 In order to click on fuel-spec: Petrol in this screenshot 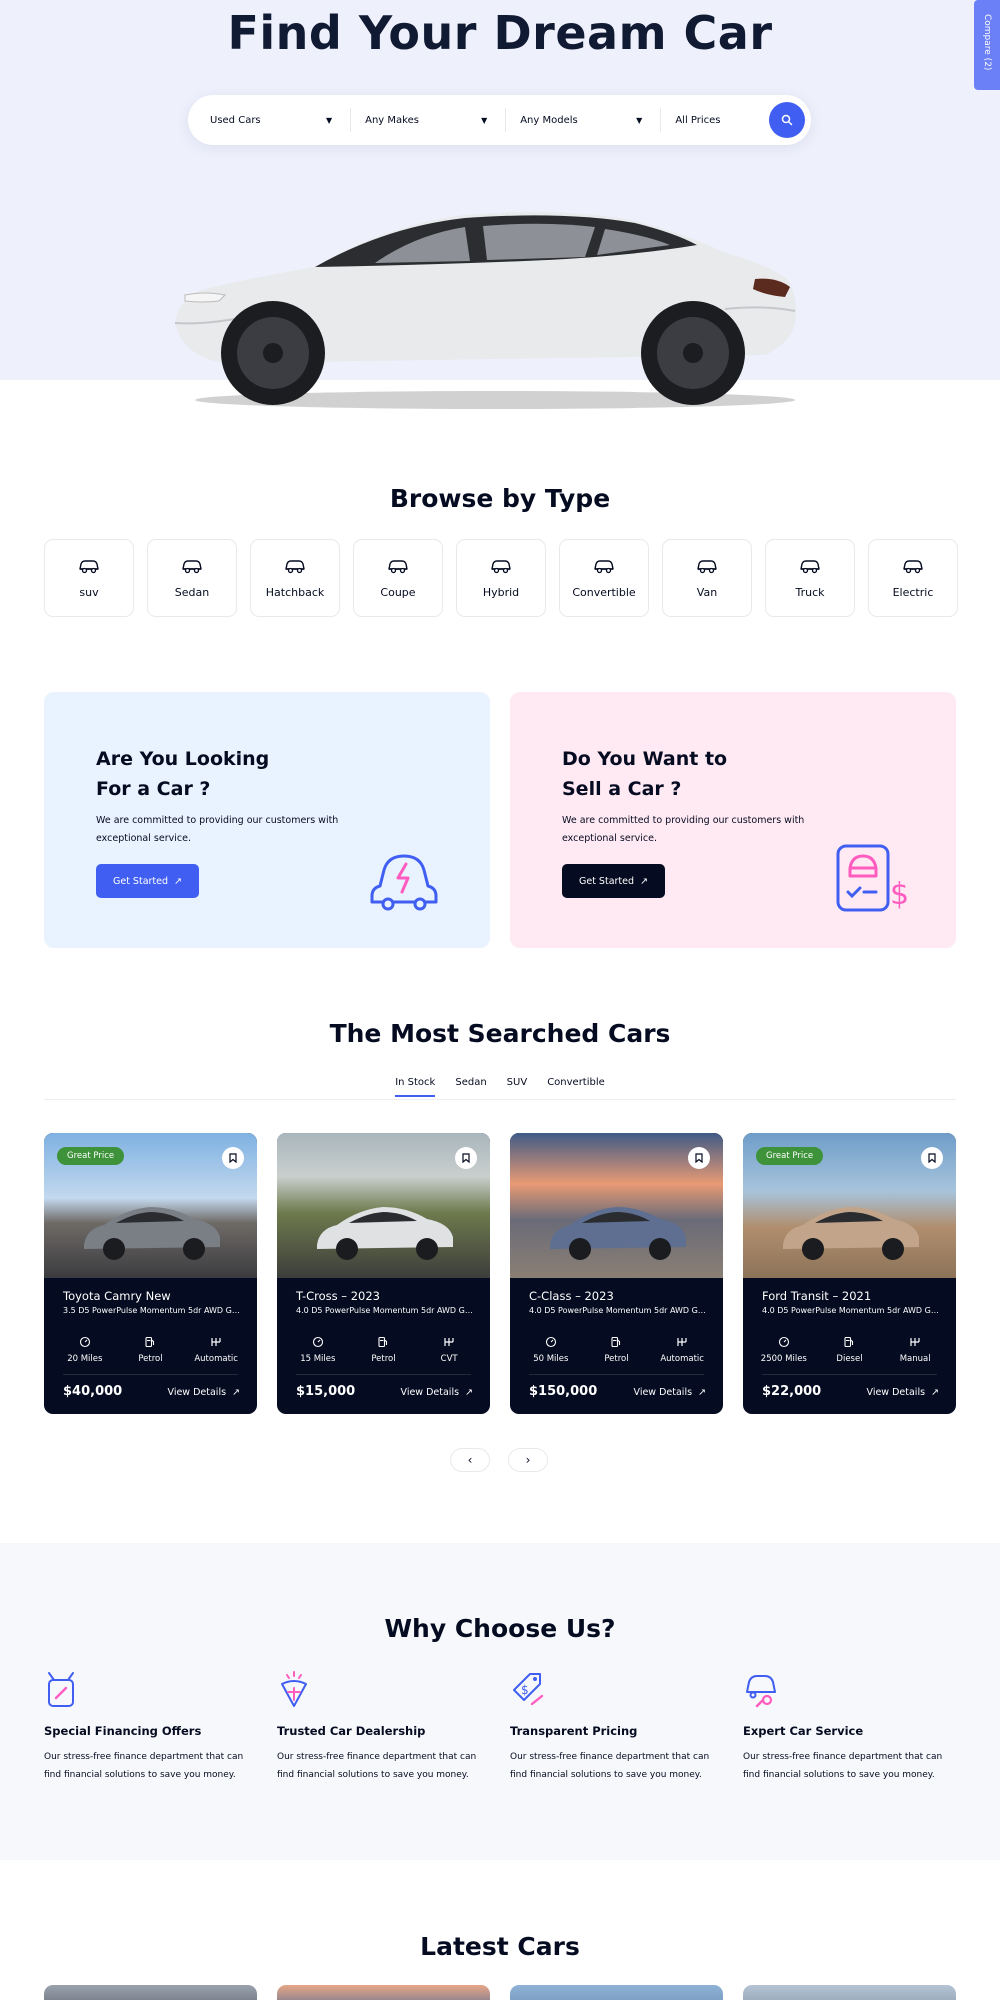, I will do `click(383, 1350)`.